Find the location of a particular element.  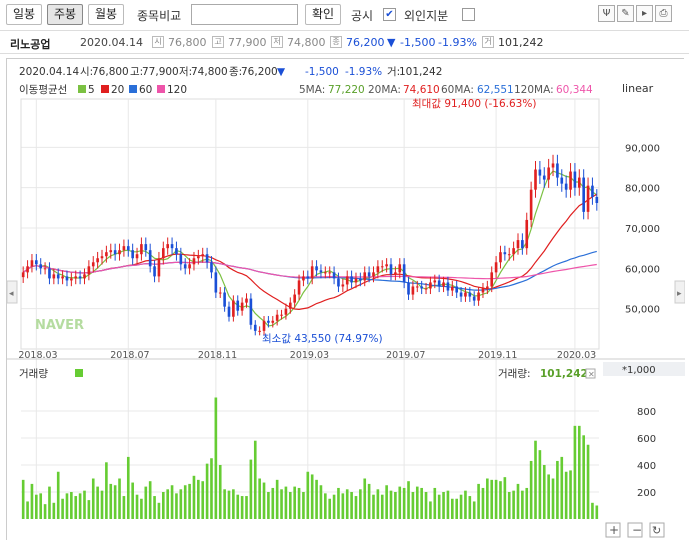

scale-mode-label: linear is located at coordinates (638, 88).